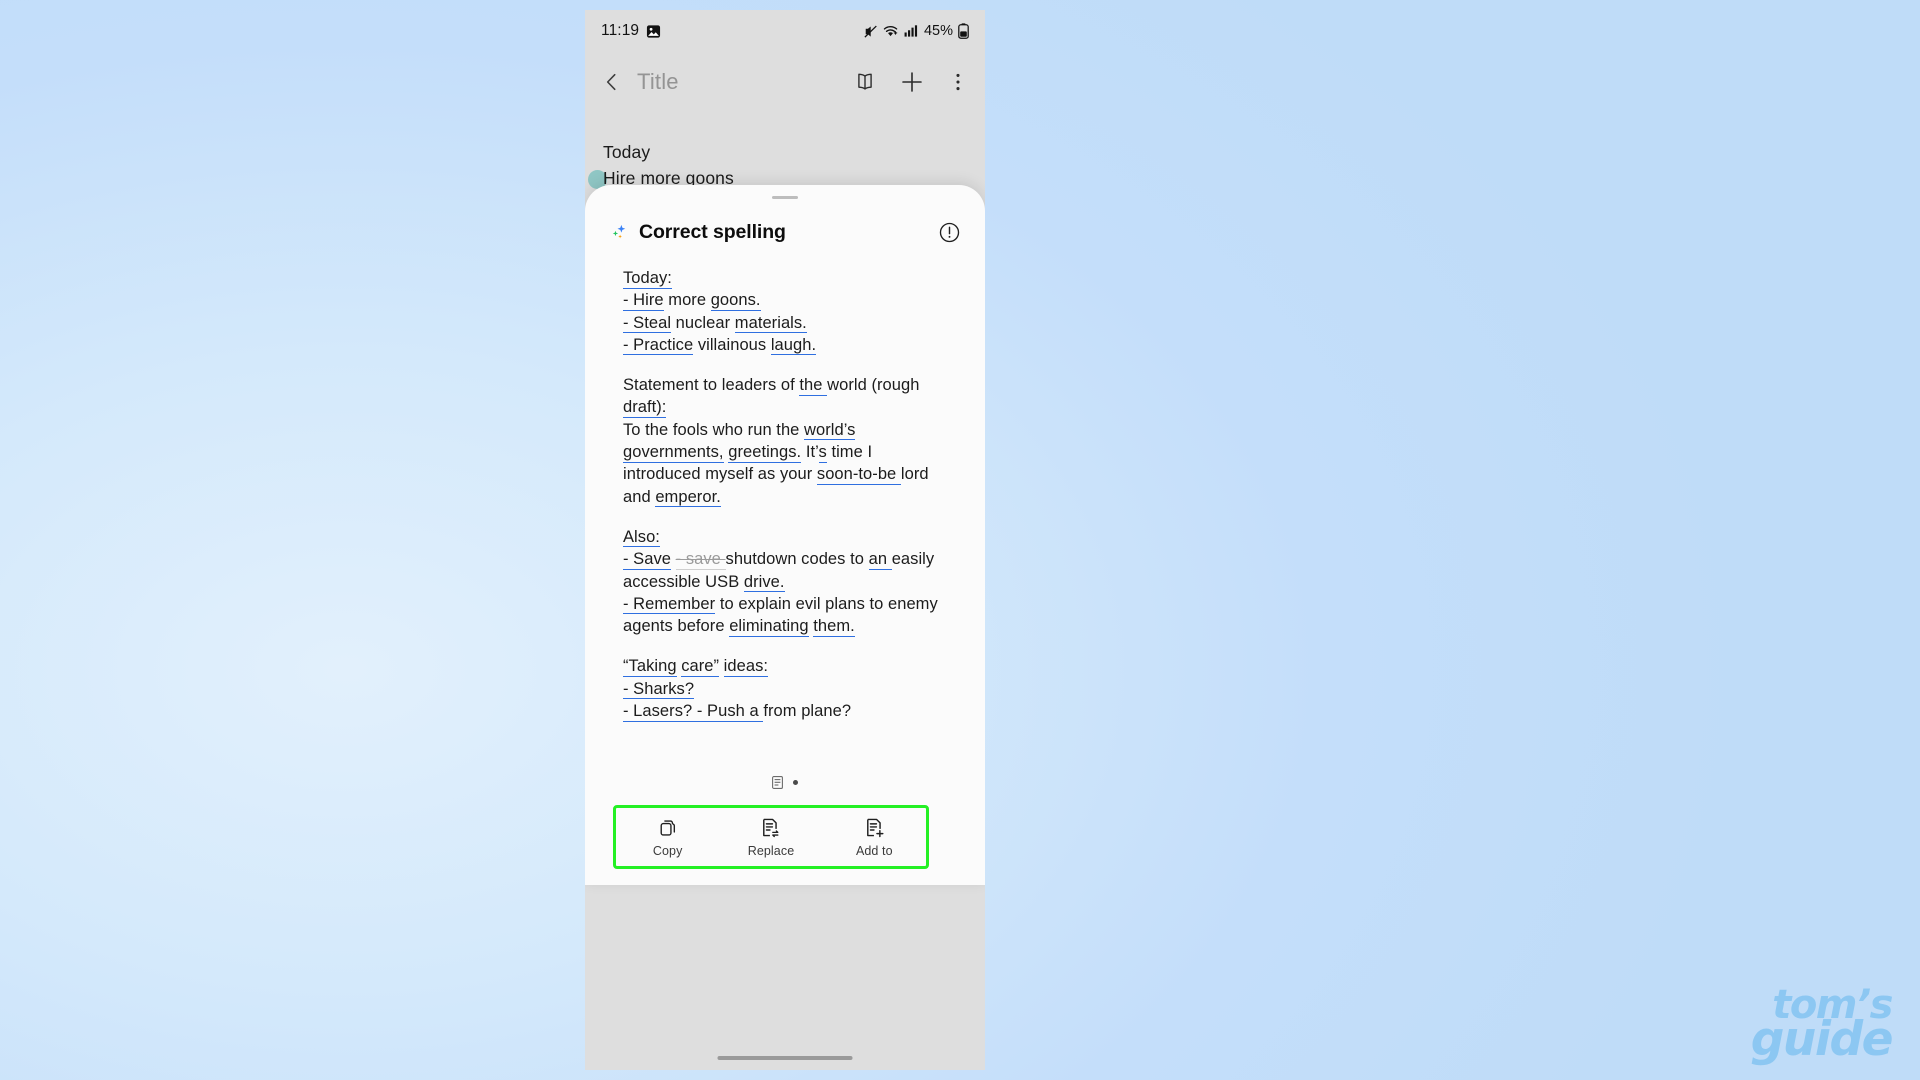  Describe the element at coordinates (712, 231) in the screenshot. I see `sheet-title: Correct spelling` at that location.